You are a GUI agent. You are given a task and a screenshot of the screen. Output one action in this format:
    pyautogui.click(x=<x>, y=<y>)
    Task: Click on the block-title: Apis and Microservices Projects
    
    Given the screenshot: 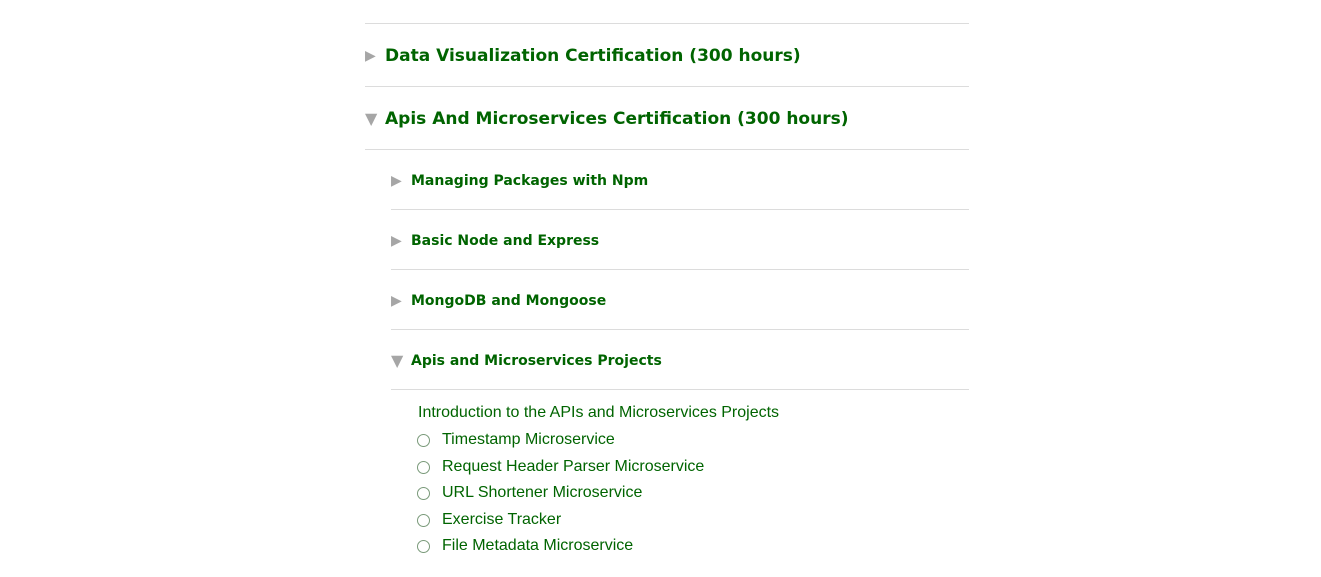 What is the action you would take?
    pyautogui.click(x=536, y=361)
    